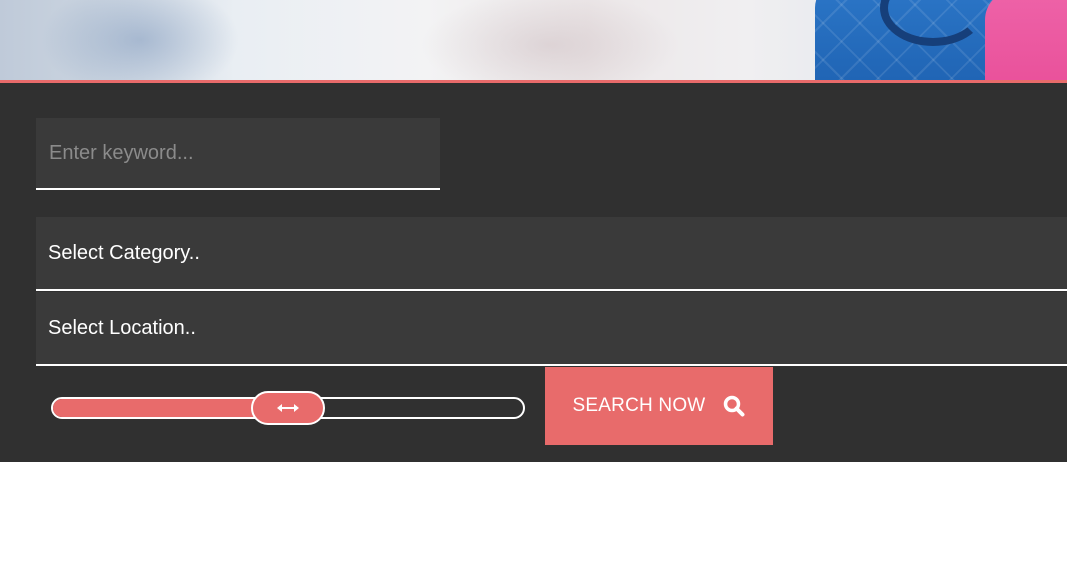 Image resolution: width=1067 pixels, height=571 pixels. What do you see at coordinates (550, 40) in the screenshot?
I see `hero-blur-center` at bounding box center [550, 40].